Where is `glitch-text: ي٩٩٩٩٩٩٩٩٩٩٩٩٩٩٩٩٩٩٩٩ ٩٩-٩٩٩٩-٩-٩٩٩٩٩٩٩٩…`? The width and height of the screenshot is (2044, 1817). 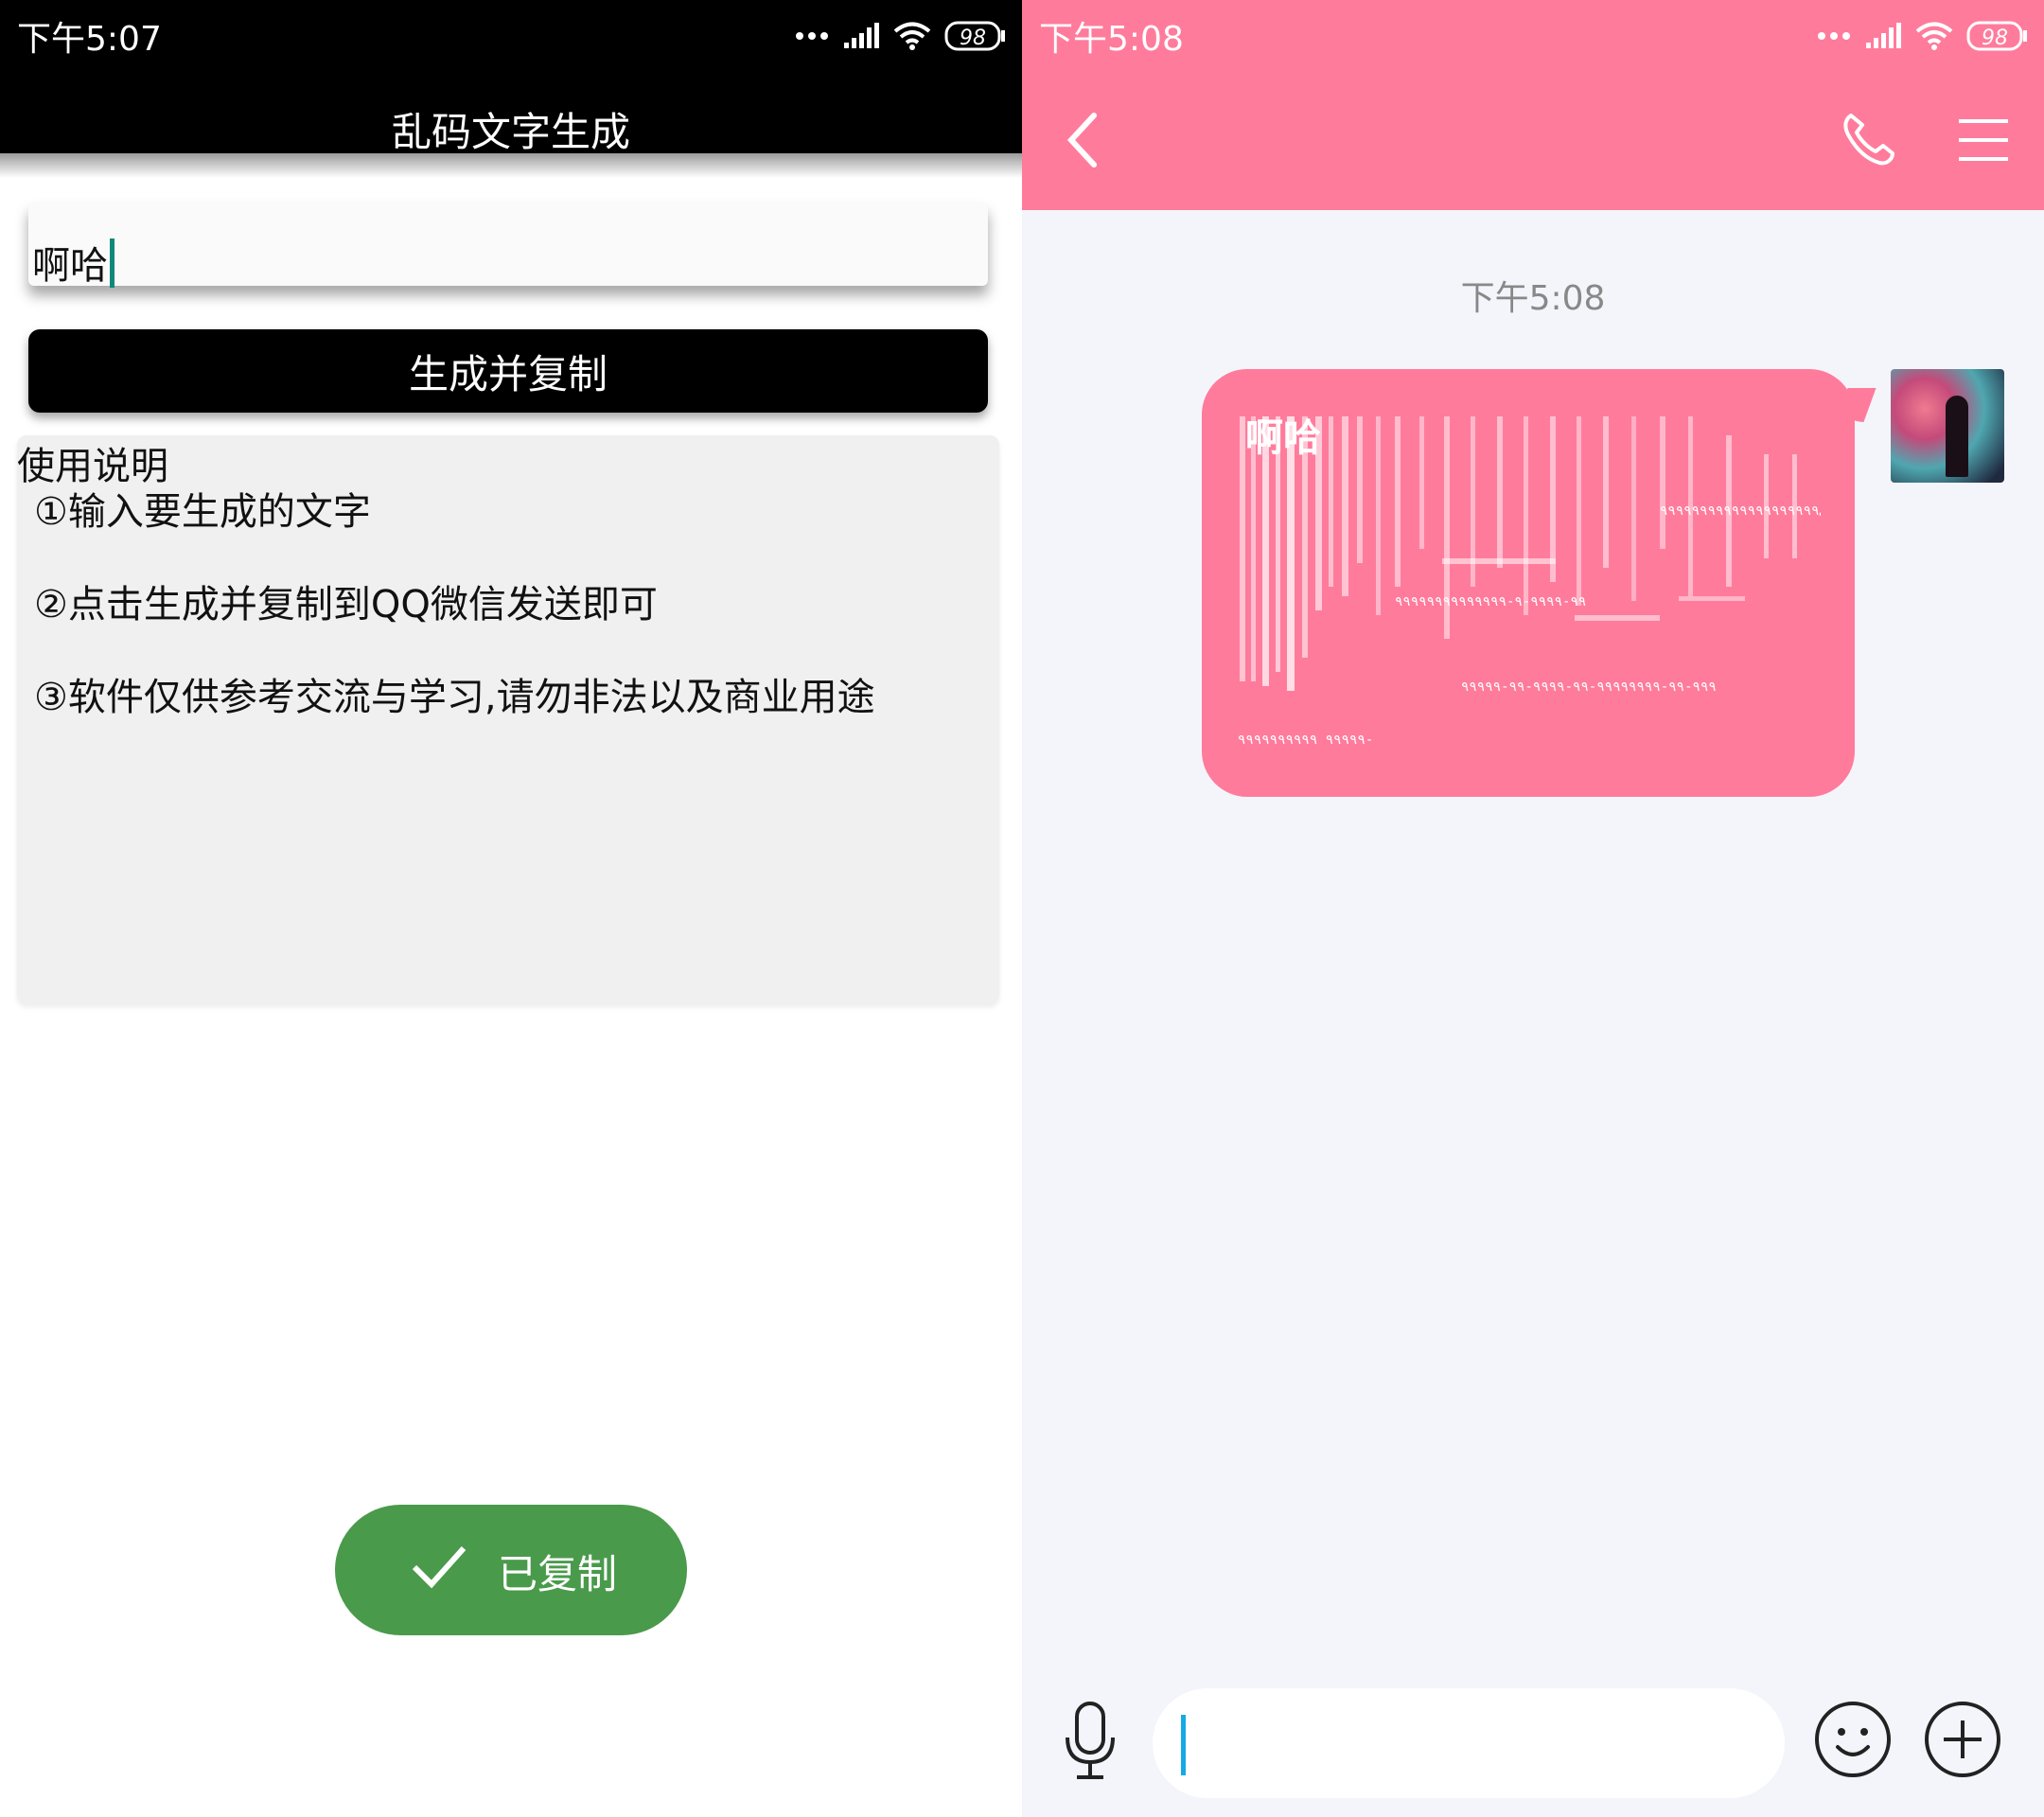
glitch-text: ي٩٩٩٩٩٩٩٩٩٩٩٩٩٩٩٩٩٩٩٩ ٩٩-٩٩٩٩-٩-٩٩٩٩٩٩٩٩… is located at coordinates (1529, 582).